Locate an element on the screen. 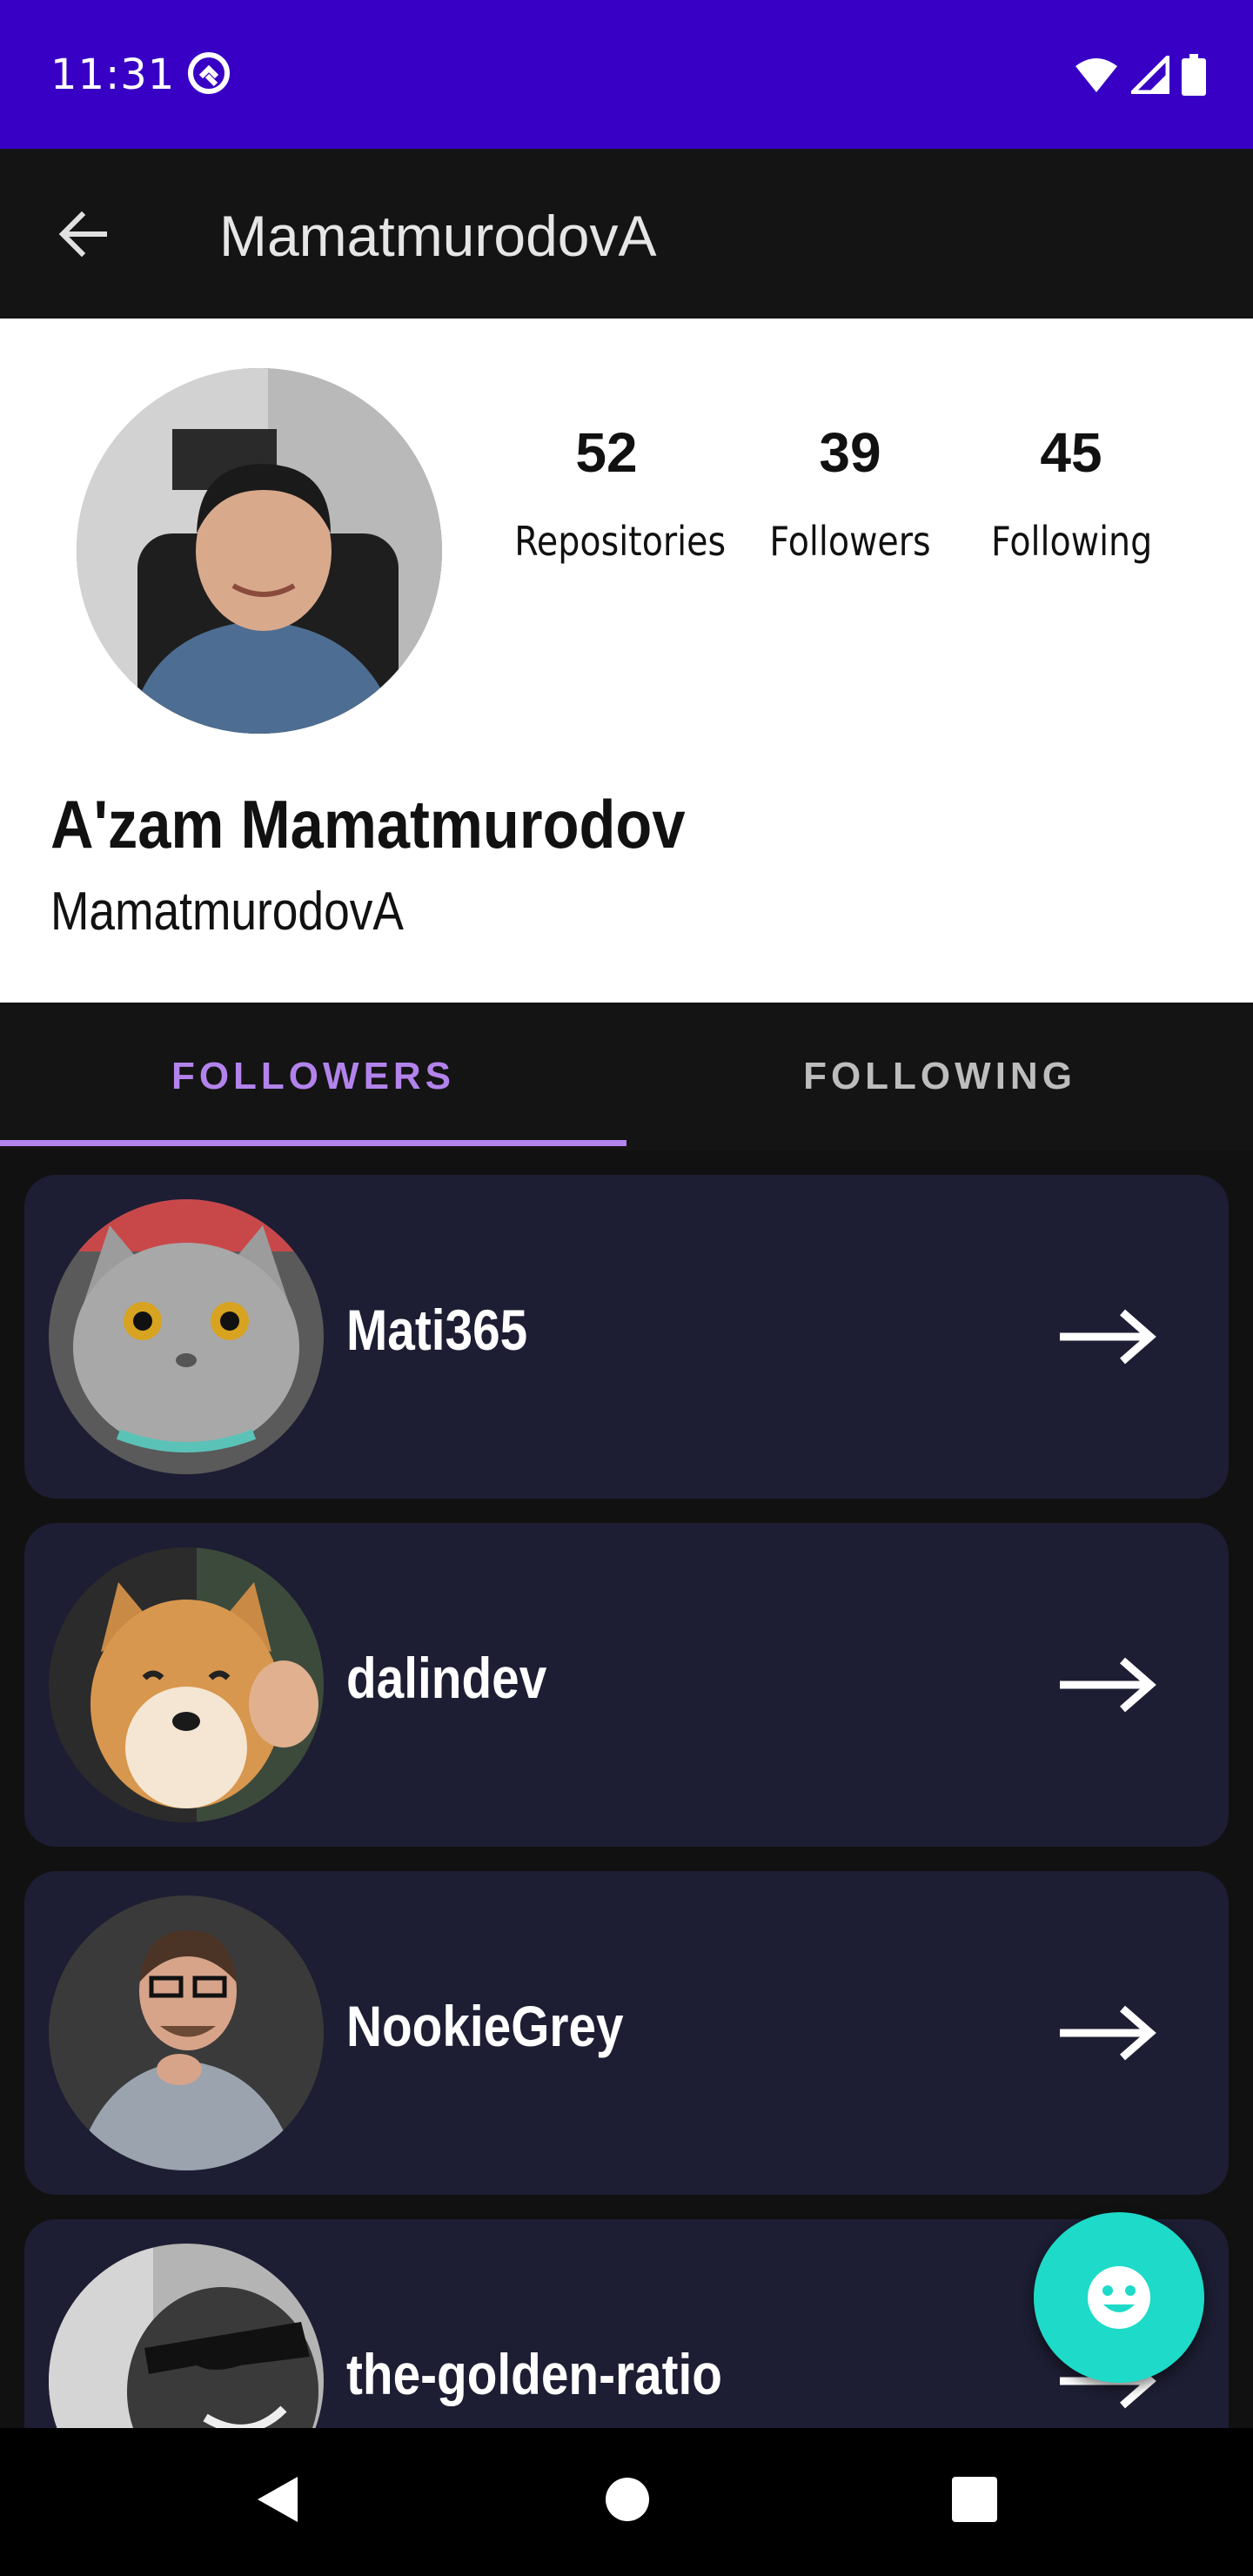  status-indicators is located at coordinates (1140, 75).